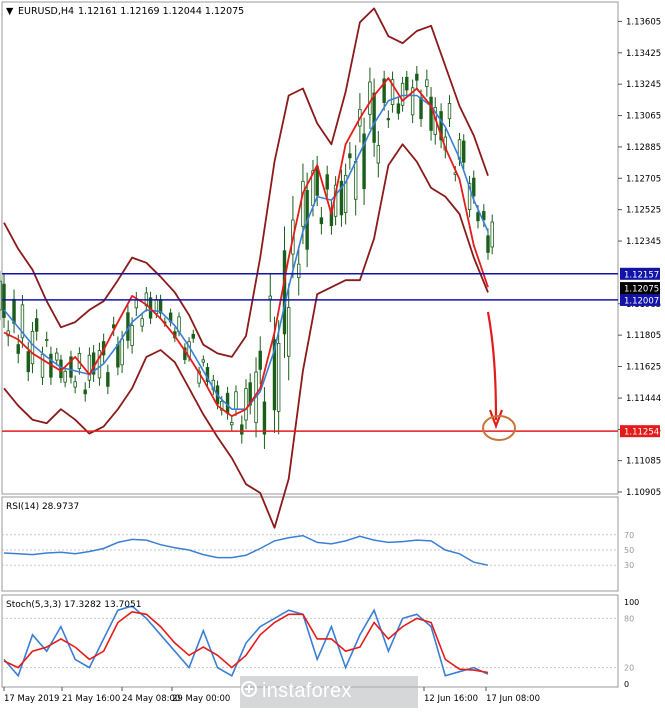 The width and height of the screenshot is (665, 712). I want to click on price-tick-label: 1.11625, so click(643, 368).